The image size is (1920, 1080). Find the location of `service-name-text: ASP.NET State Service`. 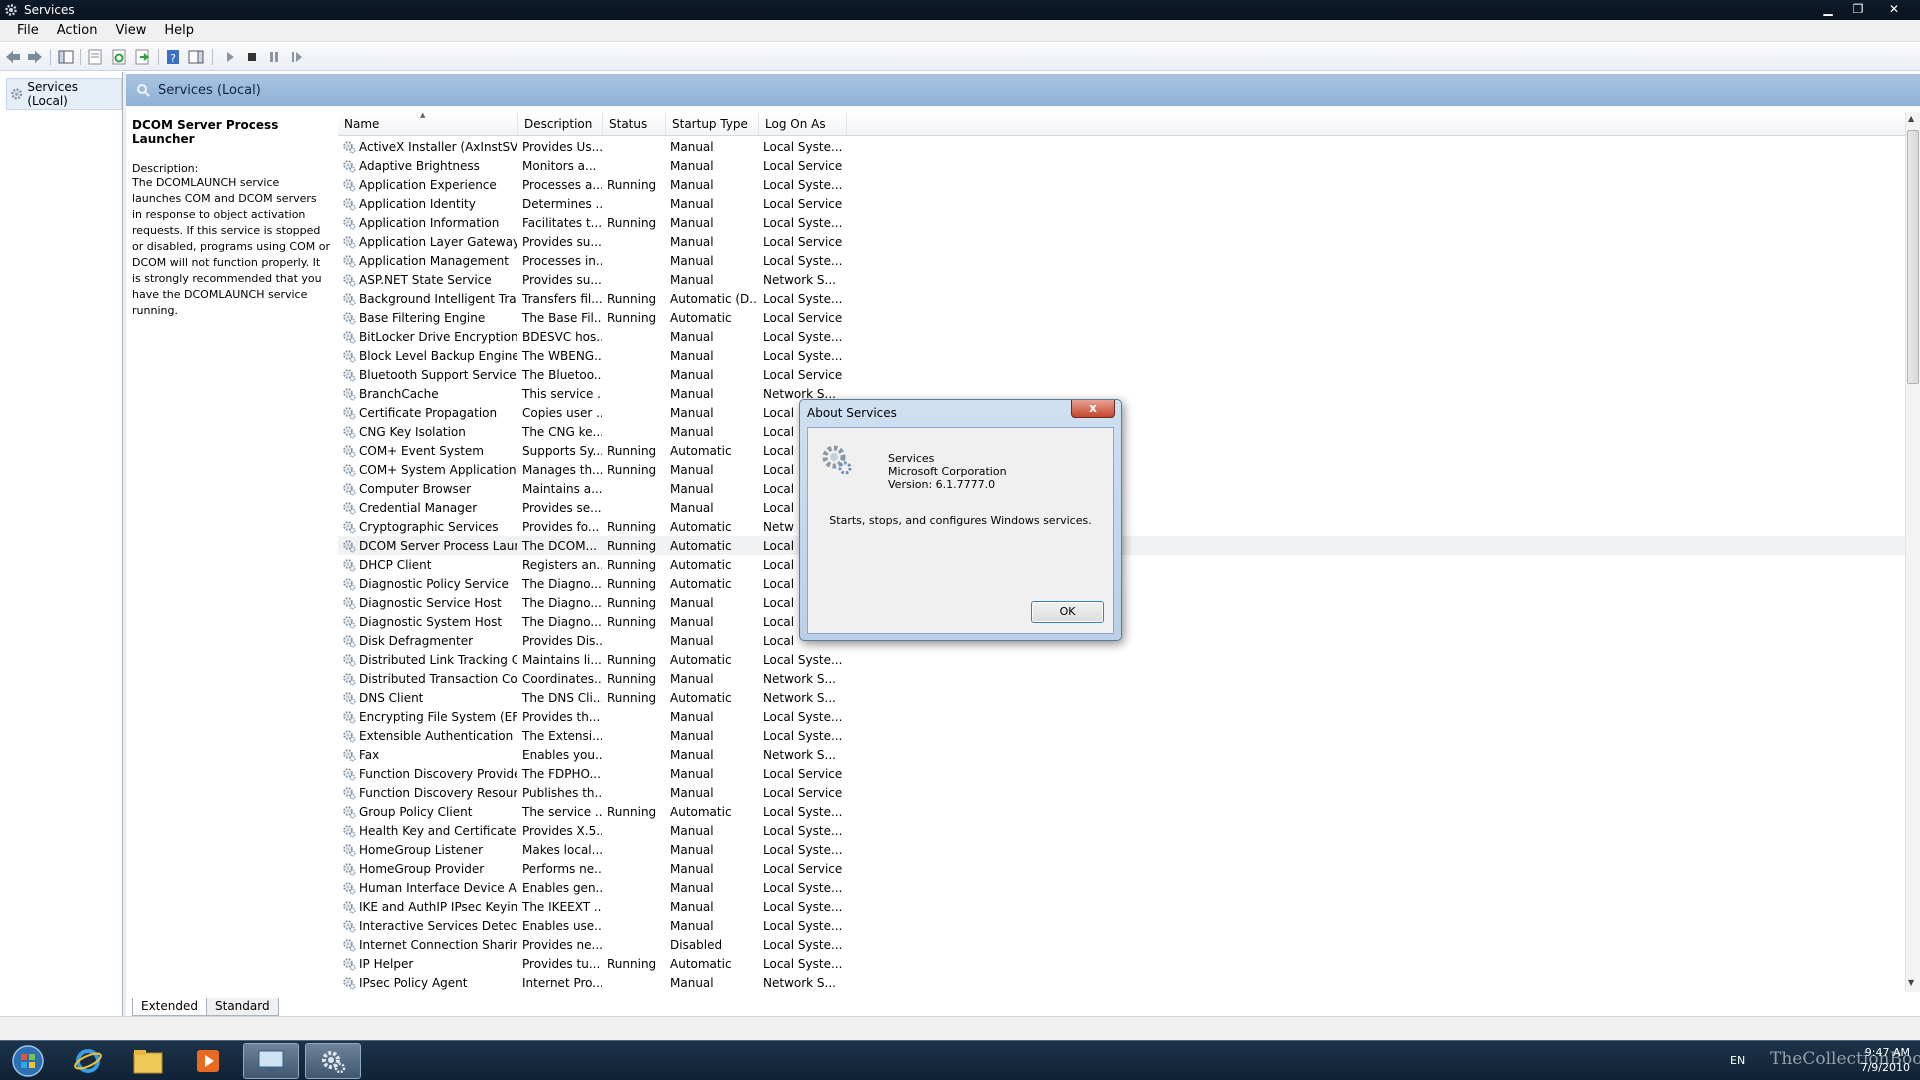

service-name-text: ASP.NET State Service is located at coordinates (425, 279).